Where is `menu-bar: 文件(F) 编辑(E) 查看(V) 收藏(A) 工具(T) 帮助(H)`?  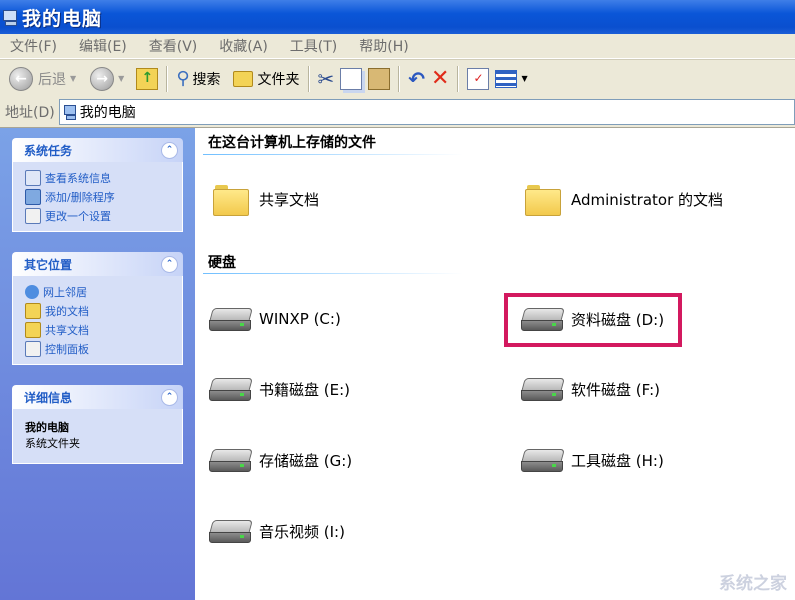 menu-bar: 文件(F) 编辑(E) 查看(V) 收藏(A) 工具(T) 帮助(H) is located at coordinates (397, 46).